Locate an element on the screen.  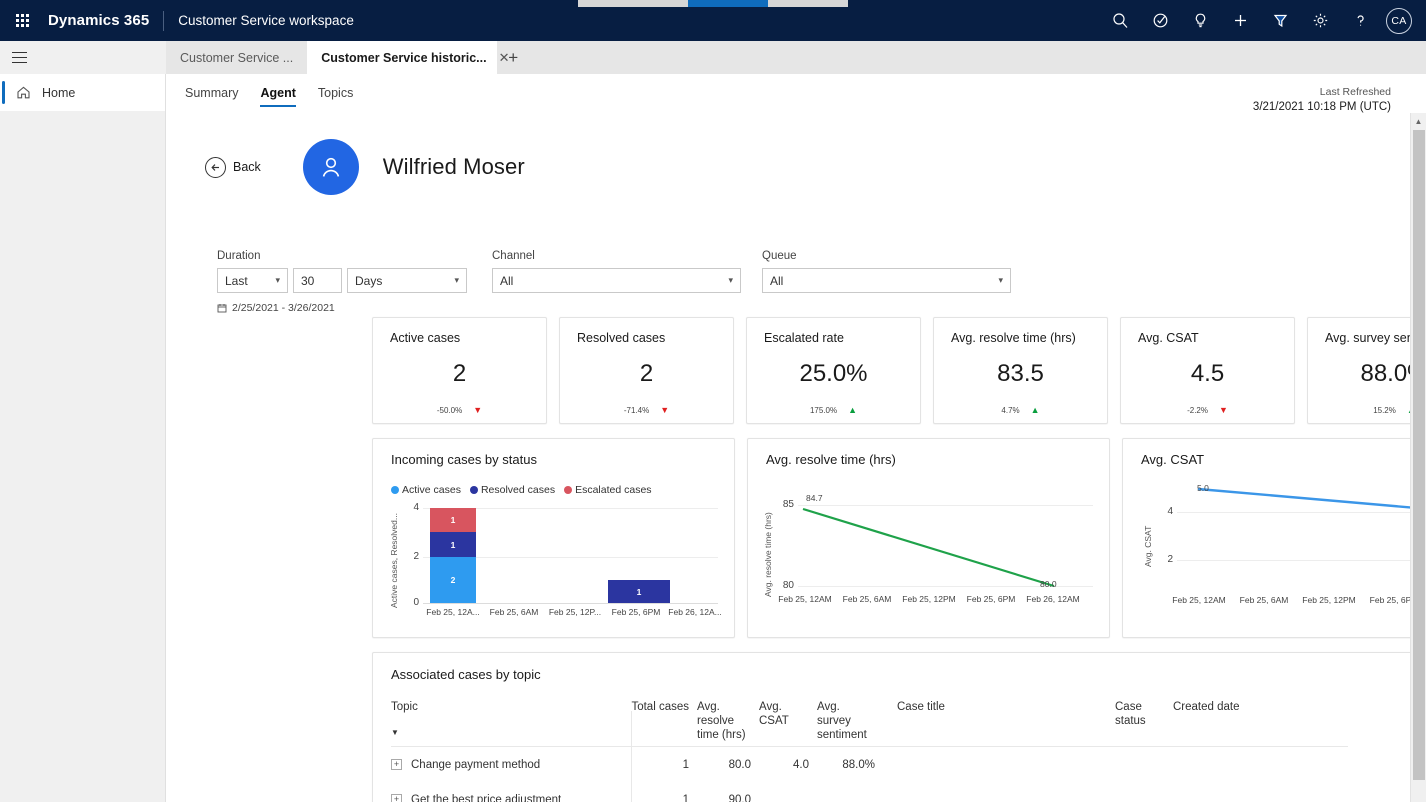
x-tick: Feb 25, 12PM is located at coordinates (1329, 600).